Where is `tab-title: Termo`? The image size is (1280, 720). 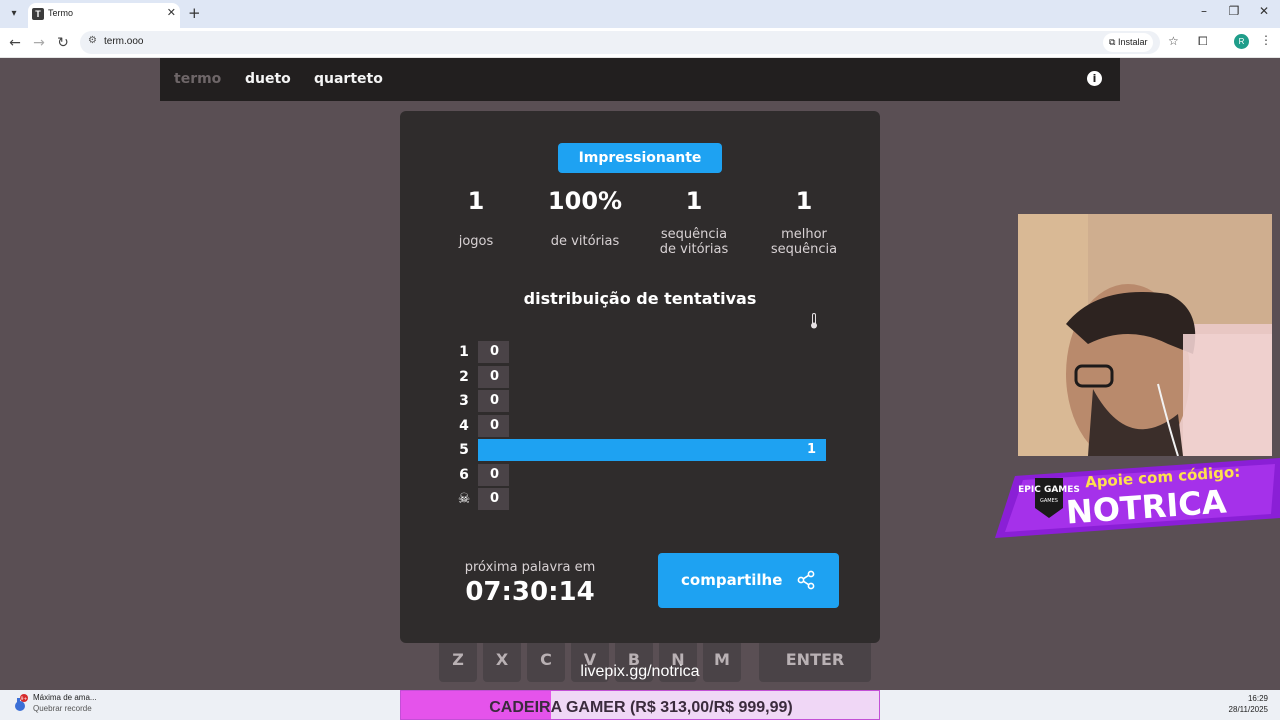
tab-title: Termo is located at coordinates (61, 13).